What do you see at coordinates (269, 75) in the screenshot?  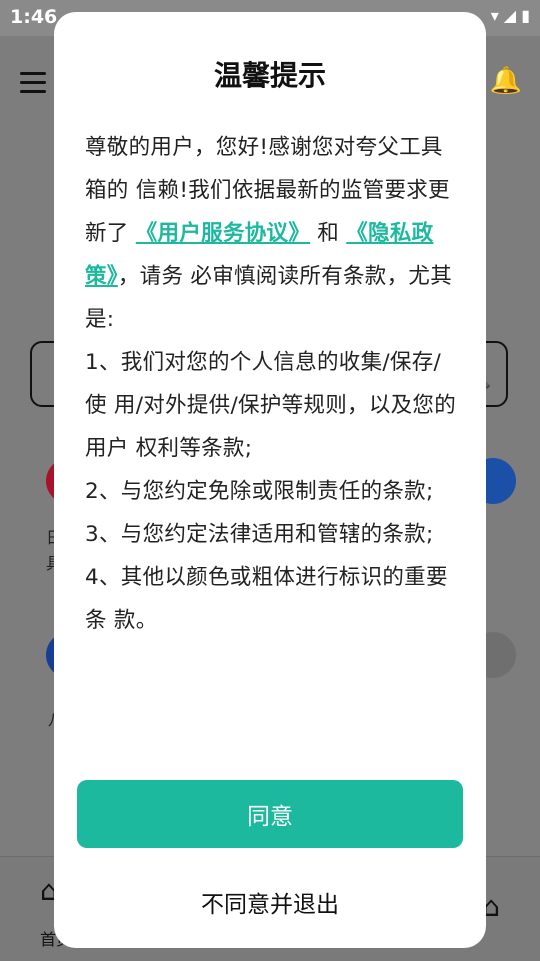 I see `dialog-title: 温馨提示` at bounding box center [269, 75].